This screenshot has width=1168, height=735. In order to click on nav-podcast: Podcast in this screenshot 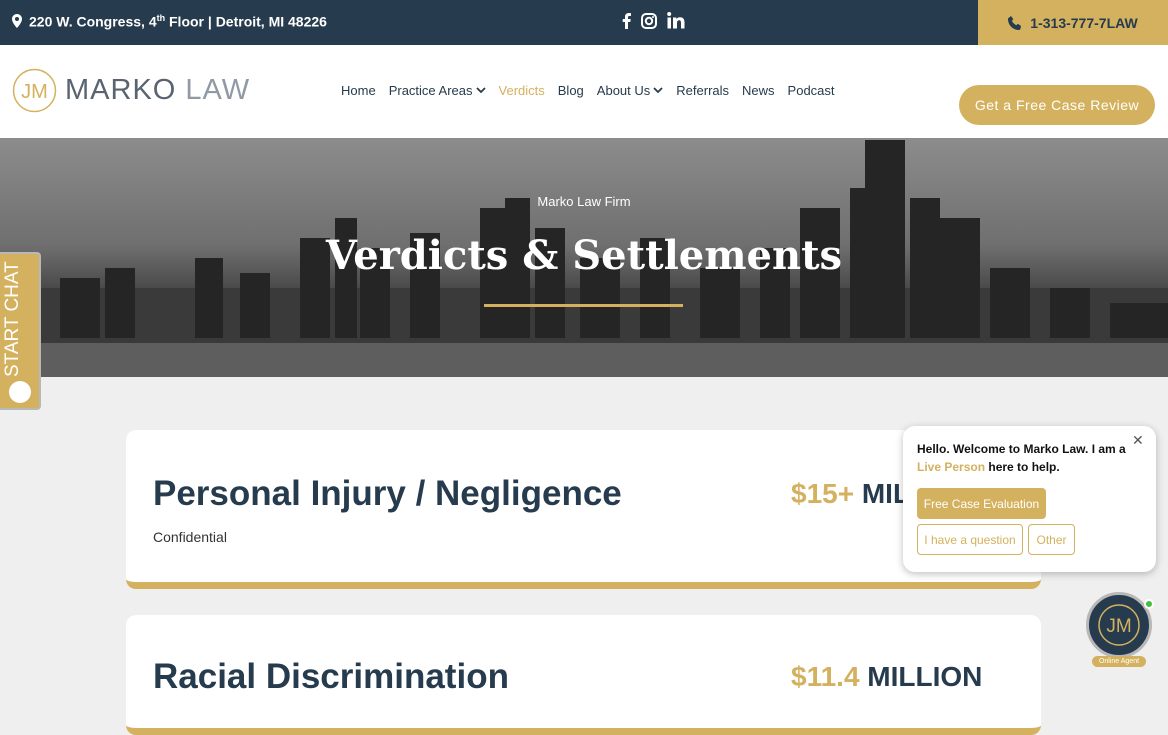, I will do `click(811, 90)`.